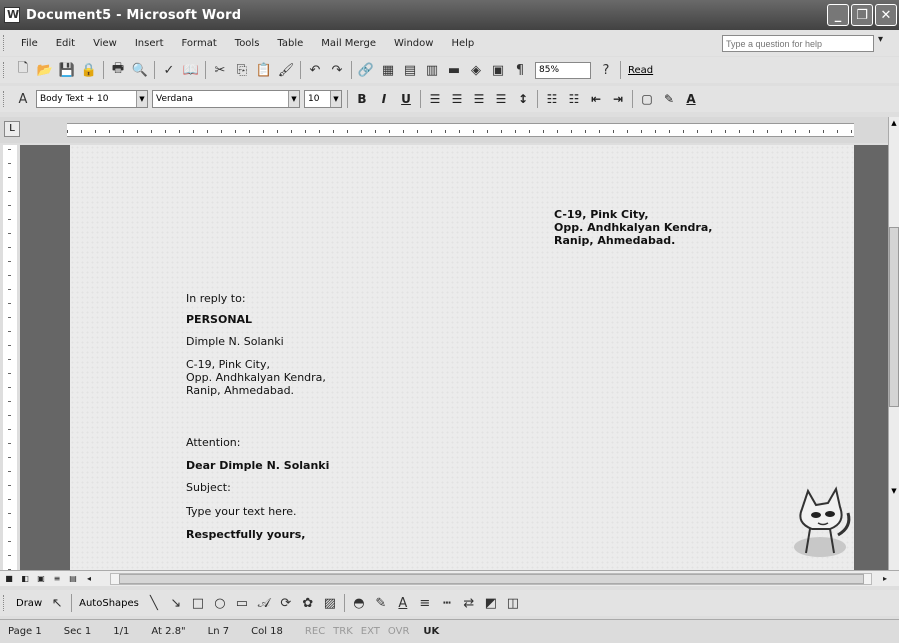 Image resolution: width=899 pixels, height=643 pixels. What do you see at coordinates (520, 70) in the screenshot?
I see `show-hide-icon: ¶` at bounding box center [520, 70].